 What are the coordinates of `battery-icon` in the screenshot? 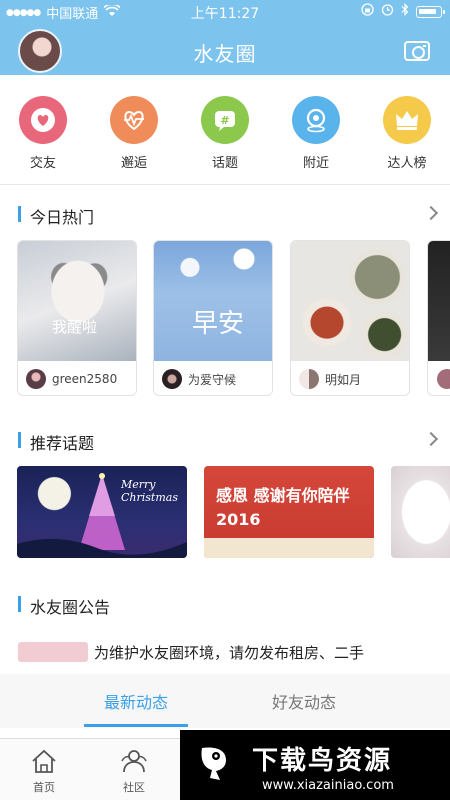 It's located at (430, 11).